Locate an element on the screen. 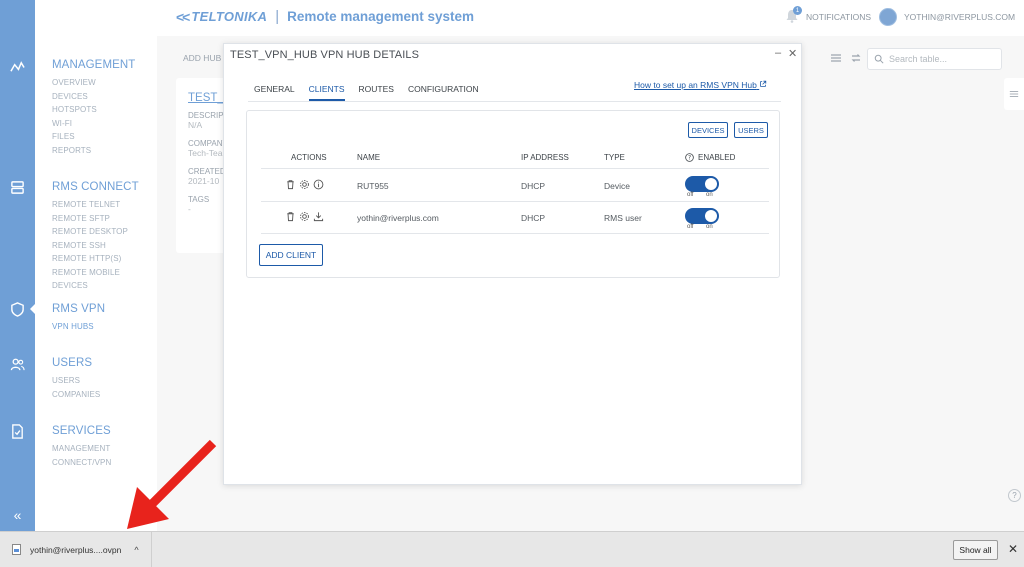 This screenshot has width=1024, height=567. sidebar-item-remote-desktop: REMOTE DESKTOP is located at coordinates (104, 232).